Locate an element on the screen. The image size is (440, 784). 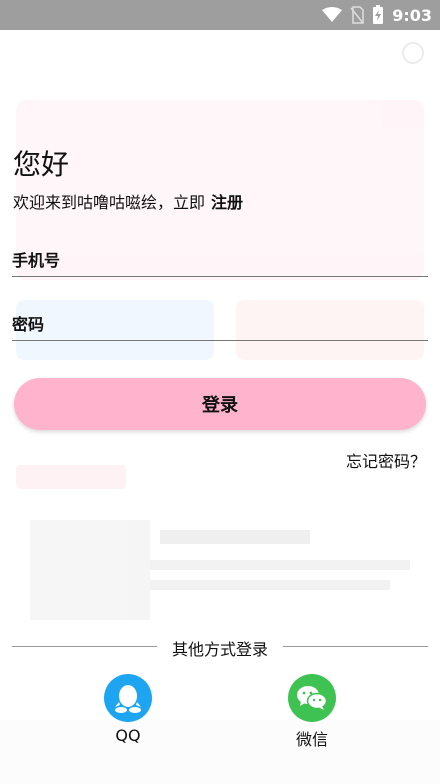
wifi-icon is located at coordinates (332, 14).